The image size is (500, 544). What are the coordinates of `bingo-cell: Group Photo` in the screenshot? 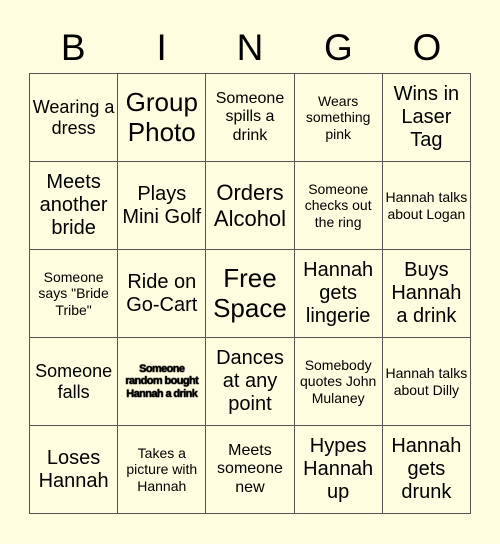 It's located at (162, 117).